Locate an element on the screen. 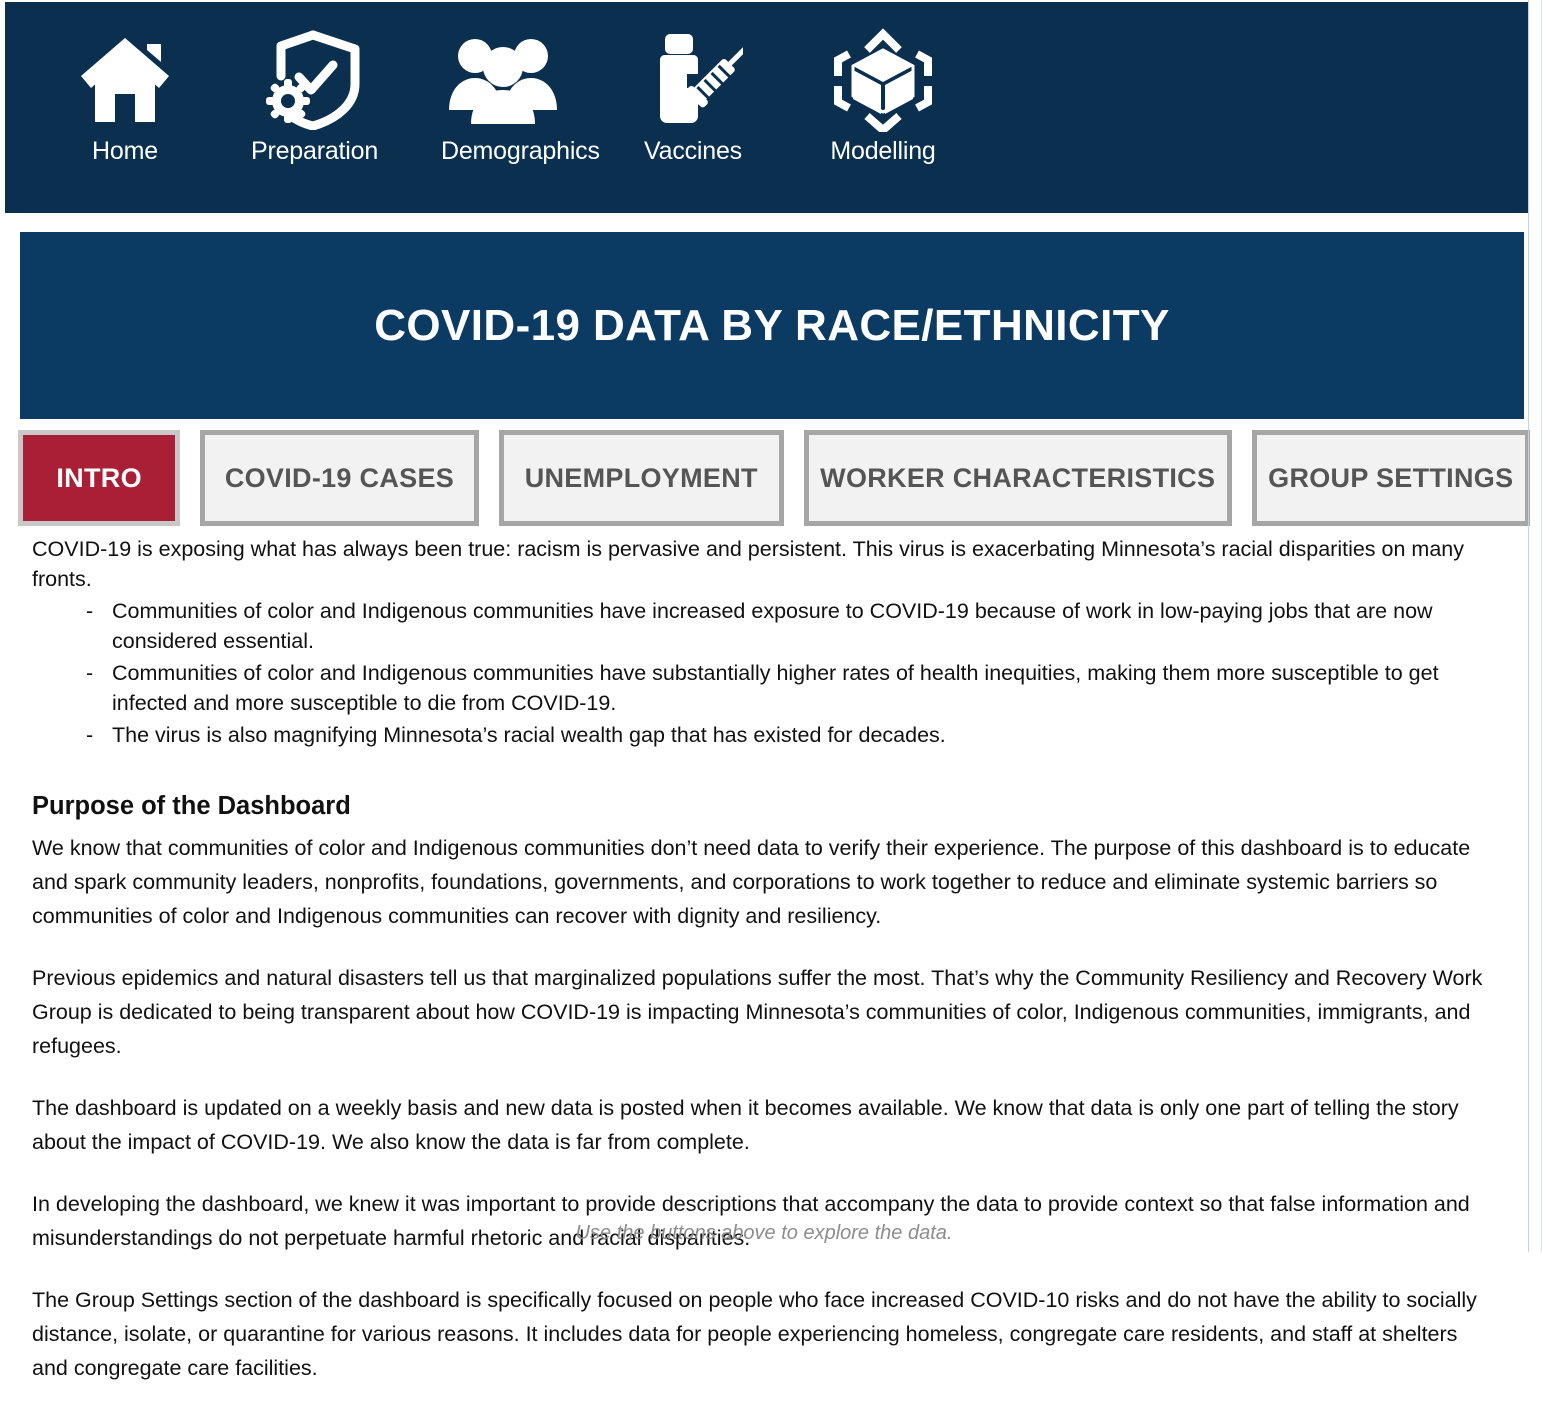  nav-item-label: Modelling is located at coordinates (883, 151).